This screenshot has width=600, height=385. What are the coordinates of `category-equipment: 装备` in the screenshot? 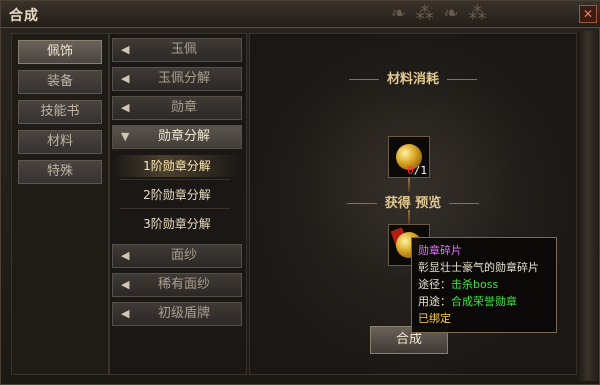 It's located at (60, 82).